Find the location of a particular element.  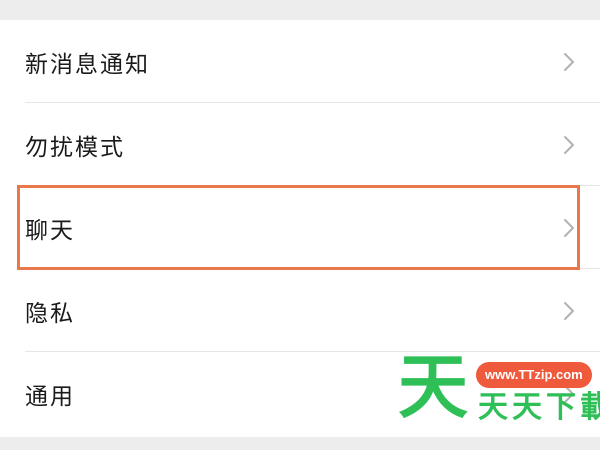

watermark-big-char: 天 is located at coordinates (433, 387).